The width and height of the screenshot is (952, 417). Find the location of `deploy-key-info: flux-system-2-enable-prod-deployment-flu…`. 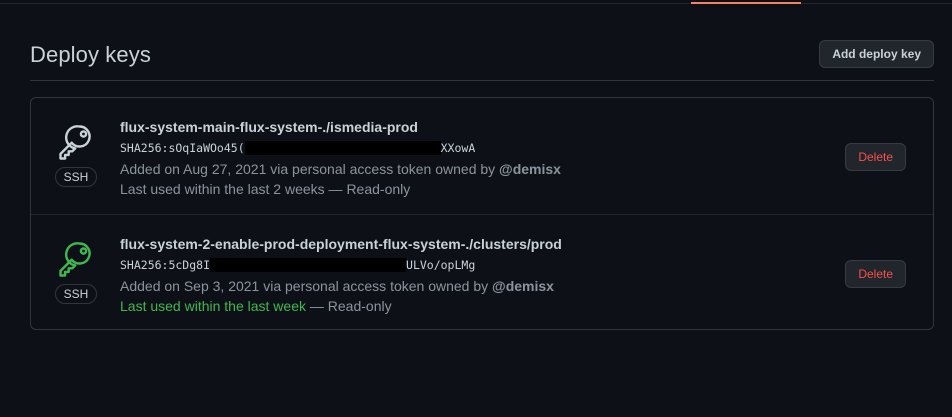

deploy-key-info: flux-system-2-enable-prod-deployment-flu… is located at coordinates (341, 275).